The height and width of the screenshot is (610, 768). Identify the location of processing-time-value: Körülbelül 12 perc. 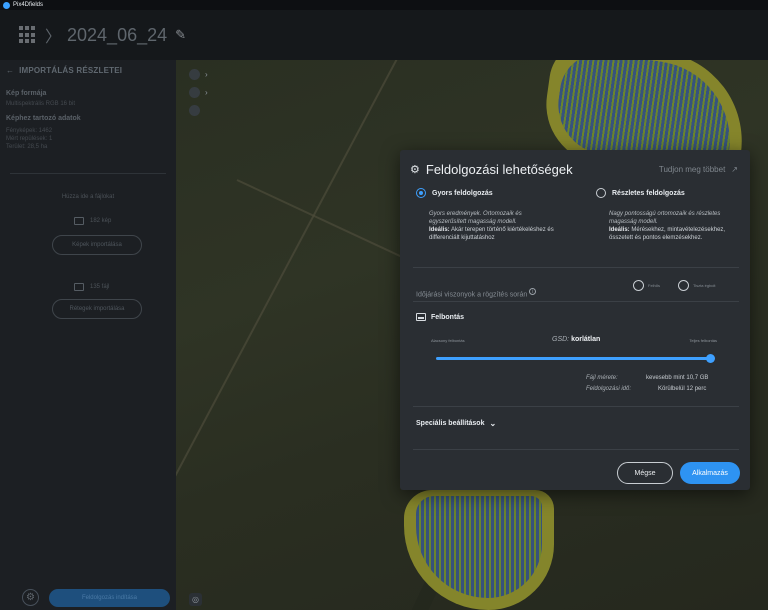
(682, 389).